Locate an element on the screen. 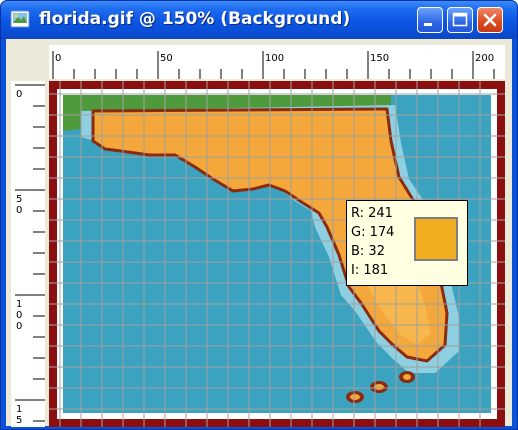  vertical-ruler: 05010015 is located at coordinates (28, 254).